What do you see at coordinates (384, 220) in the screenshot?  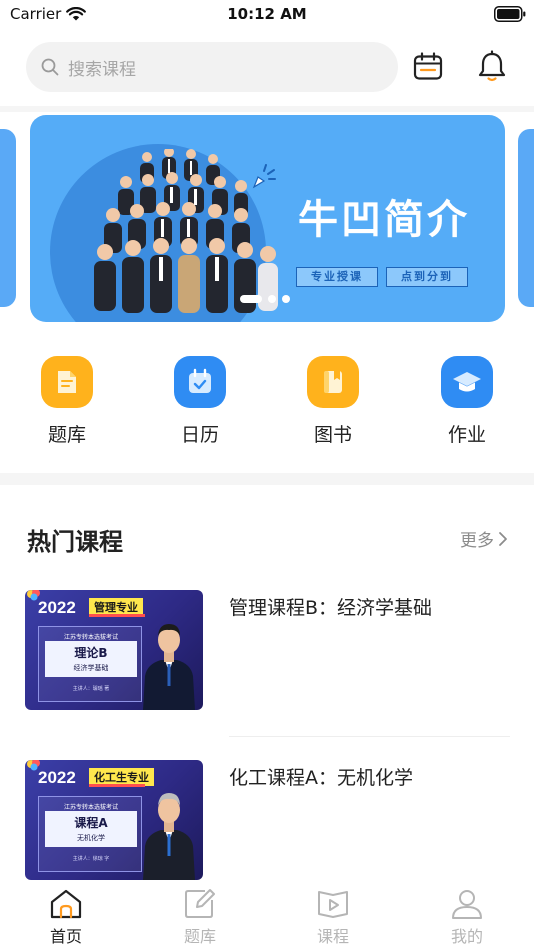 I see `banner-title: 牛凹简介` at bounding box center [384, 220].